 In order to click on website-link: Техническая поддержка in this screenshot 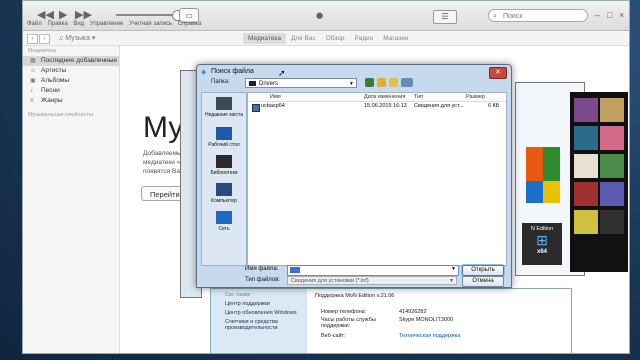, I will do `click(429, 336)`.